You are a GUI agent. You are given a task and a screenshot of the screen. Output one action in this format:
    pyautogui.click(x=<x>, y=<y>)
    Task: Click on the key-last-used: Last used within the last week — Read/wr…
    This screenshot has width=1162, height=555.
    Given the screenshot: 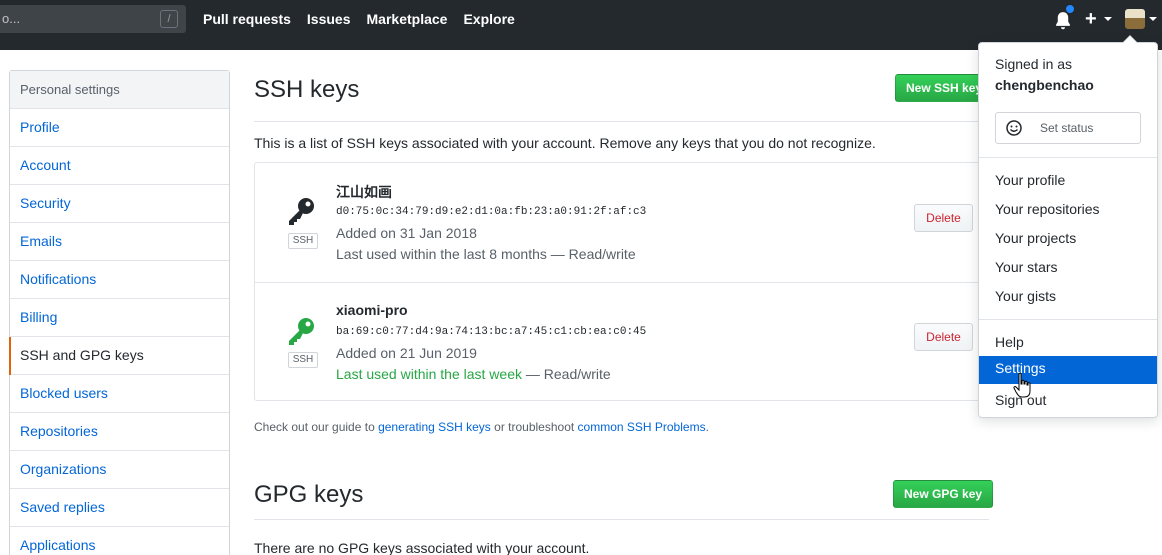 What is the action you would take?
    pyautogui.click(x=473, y=374)
    